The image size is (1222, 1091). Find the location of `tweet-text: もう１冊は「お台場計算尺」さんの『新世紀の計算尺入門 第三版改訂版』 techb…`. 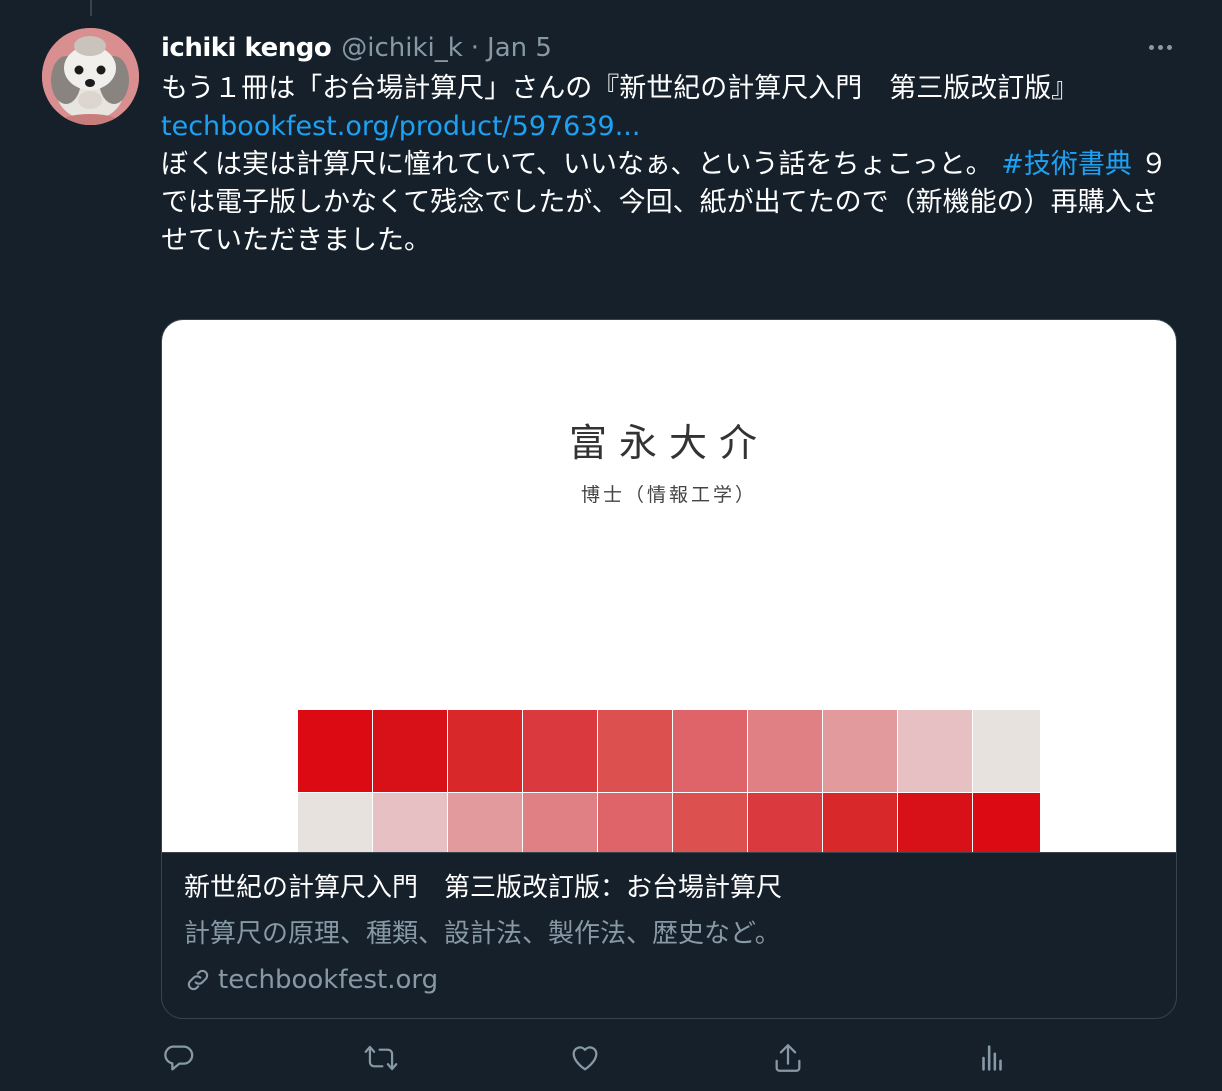

tweet-text: もう１冊は「お台場計算尺」さんの『新世紀の計算尺入門 第三版改訂版』 techb… is located at coordinates (671, 165).